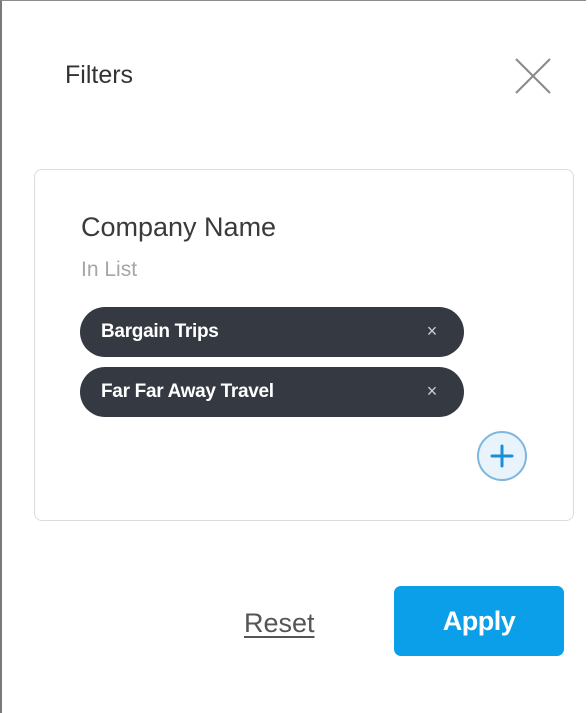 Image resolution: width=588 pixels, height=713 pixels. What do you see at coordinates (272, 332) in the screenshot?
I see `filter-value-chip: Bargain Trips ×` at bounding box center [272, 332].